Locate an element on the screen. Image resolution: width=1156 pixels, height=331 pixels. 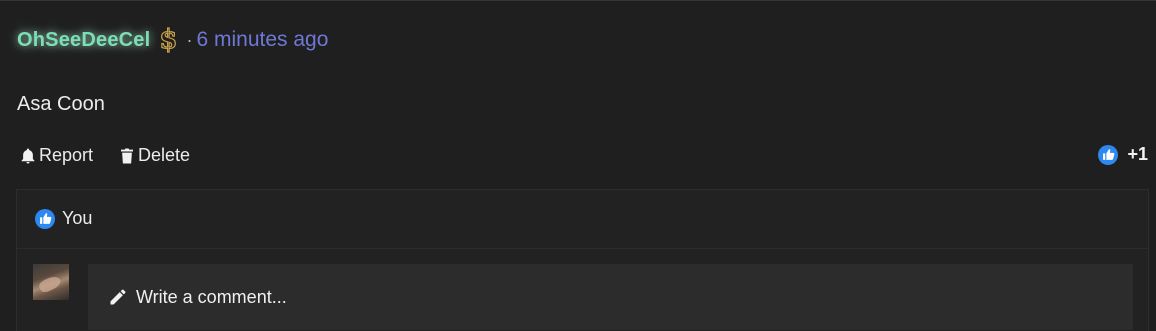
like-count: +1 is located at coordinates (1137, 154).